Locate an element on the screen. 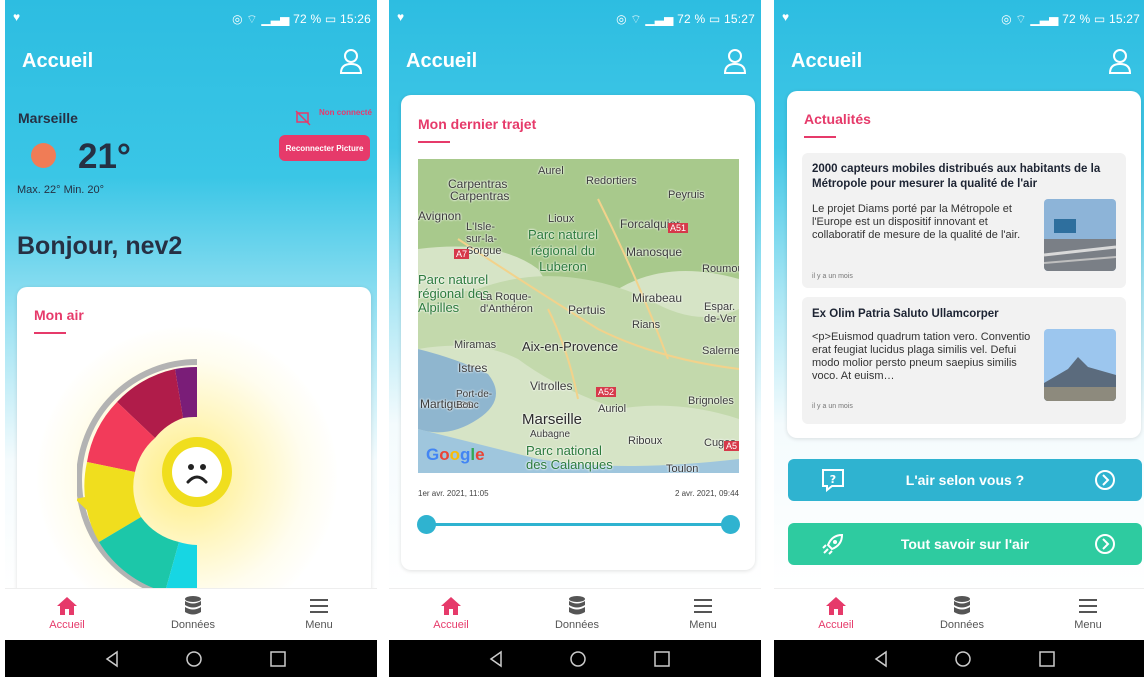  air-survey-label: L'air selon vous ? is located at coordinates (965, 480).